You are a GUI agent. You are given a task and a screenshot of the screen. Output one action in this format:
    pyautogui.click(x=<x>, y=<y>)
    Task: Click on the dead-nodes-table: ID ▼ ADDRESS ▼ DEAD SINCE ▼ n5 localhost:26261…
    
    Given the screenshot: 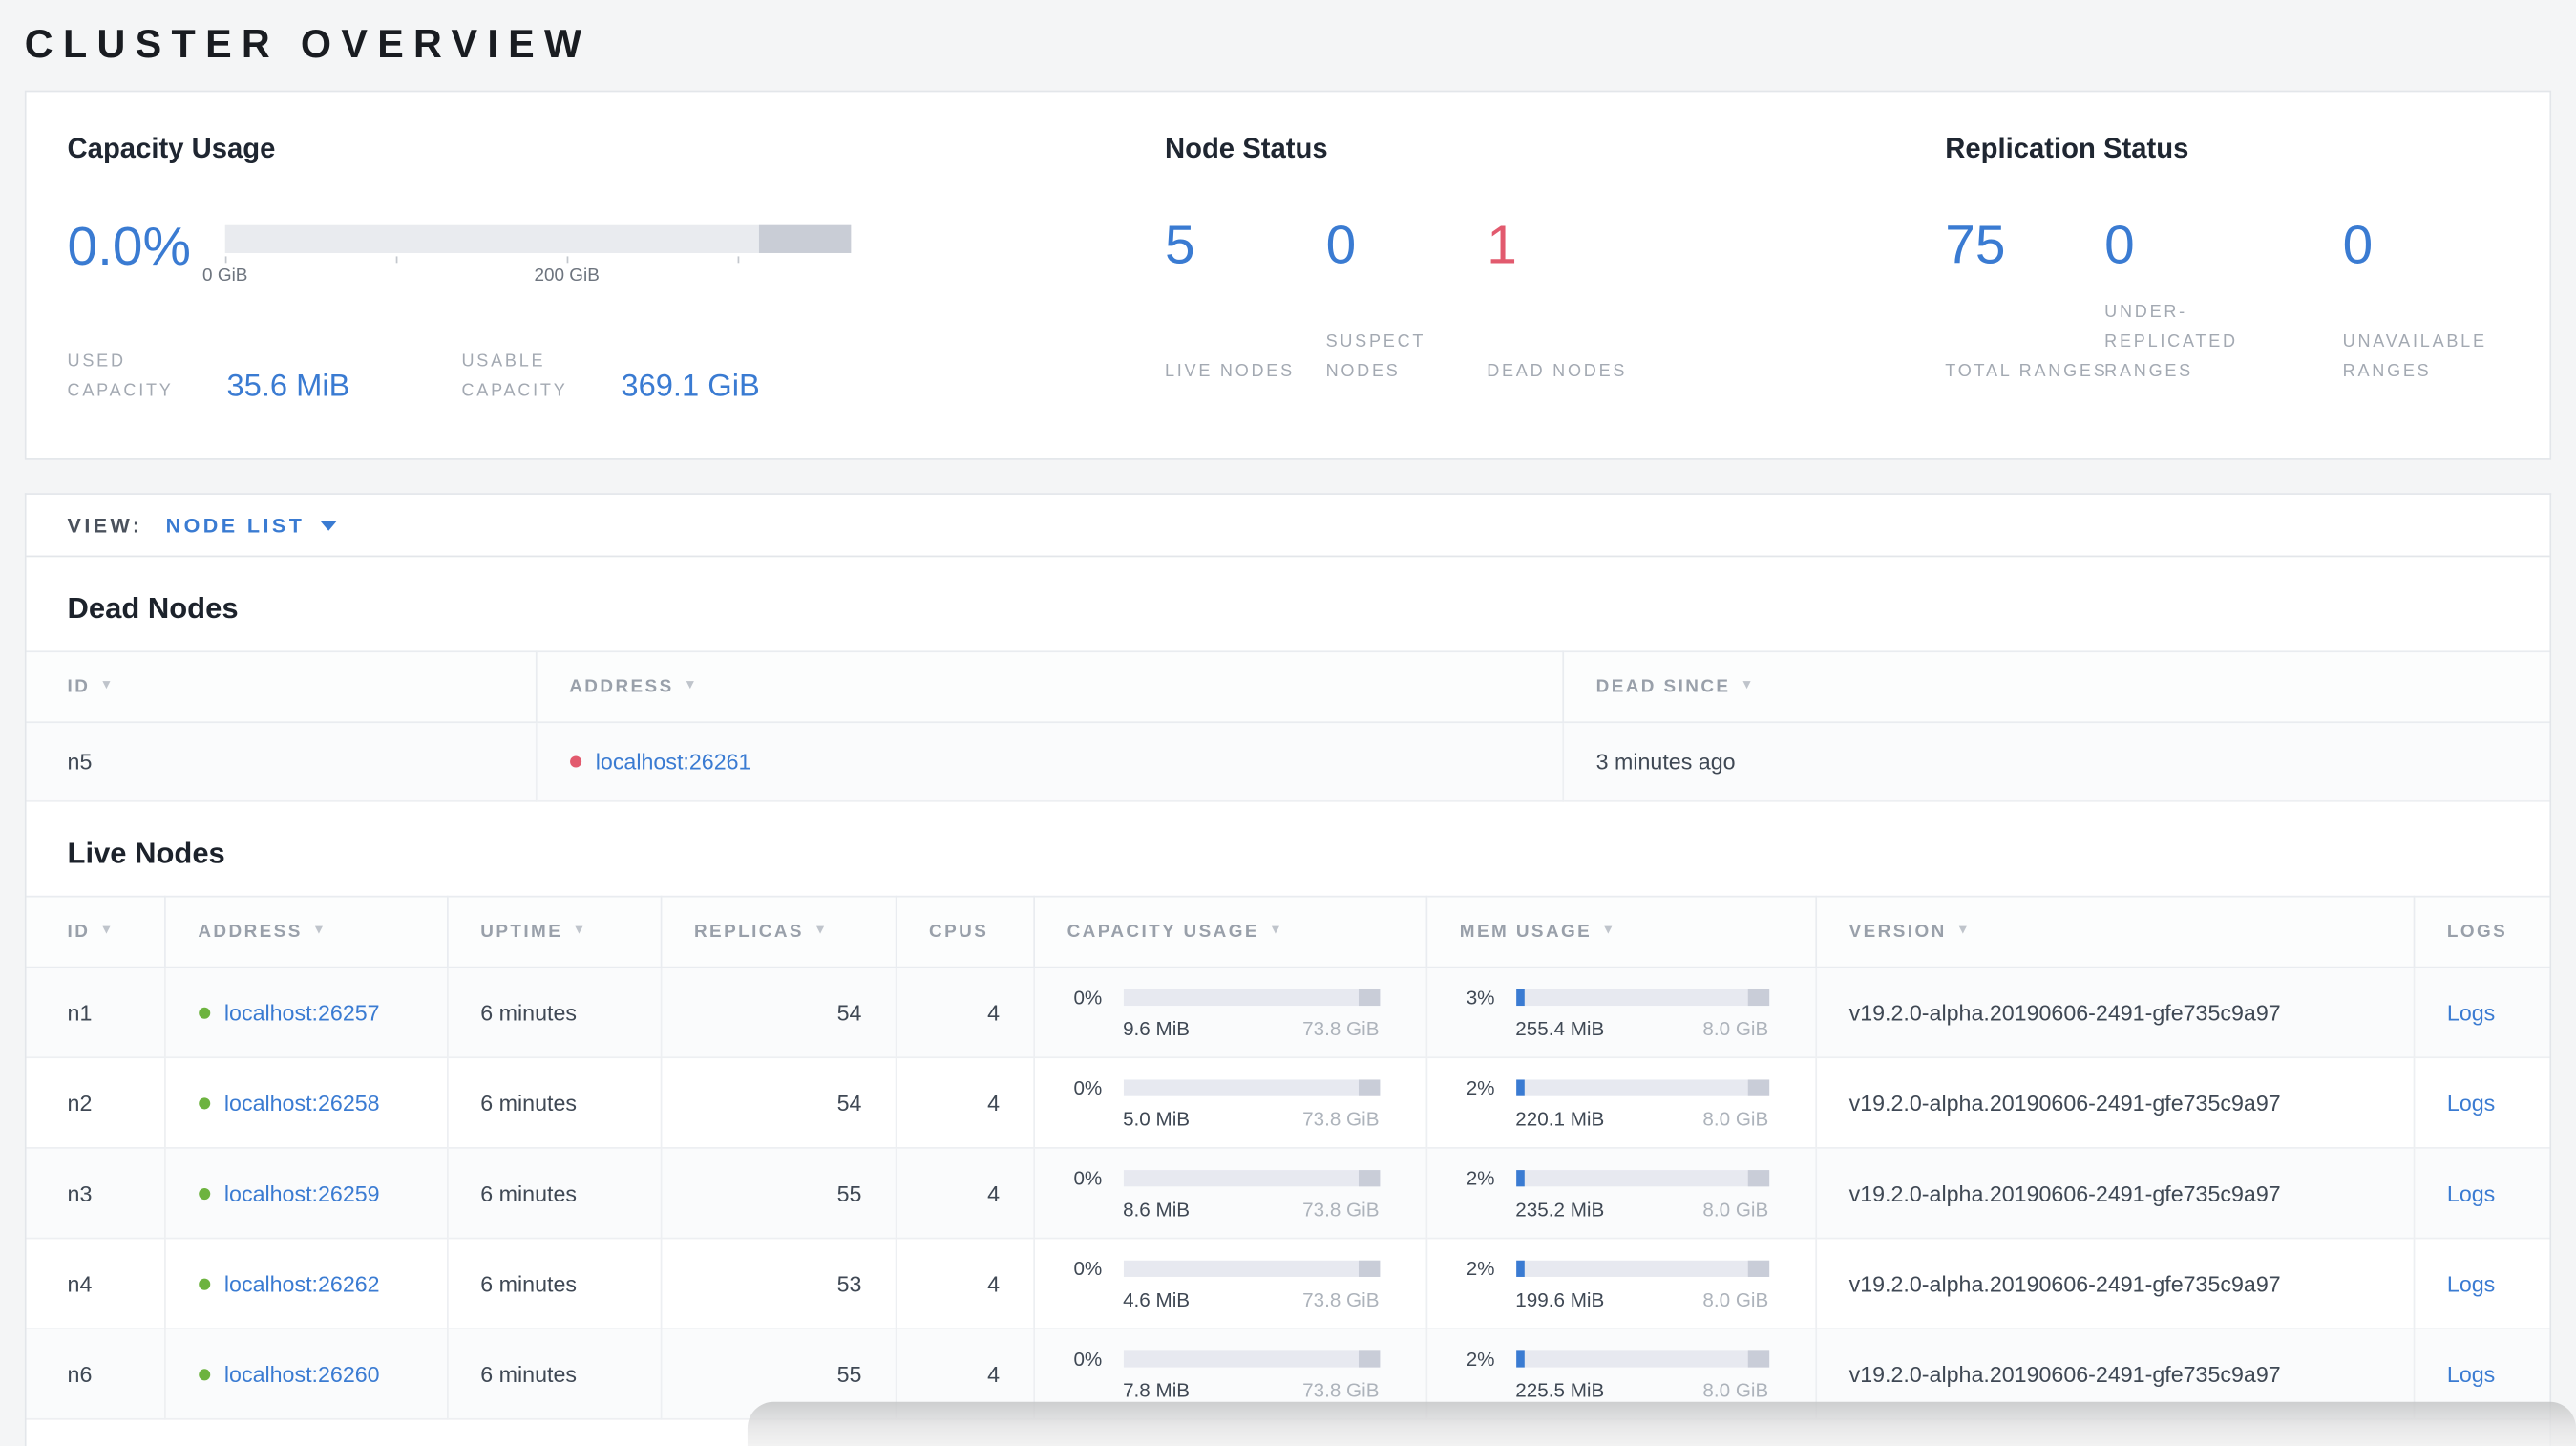 What is the action you would take?
    pyautogui.click(x=1288, y=726)
    